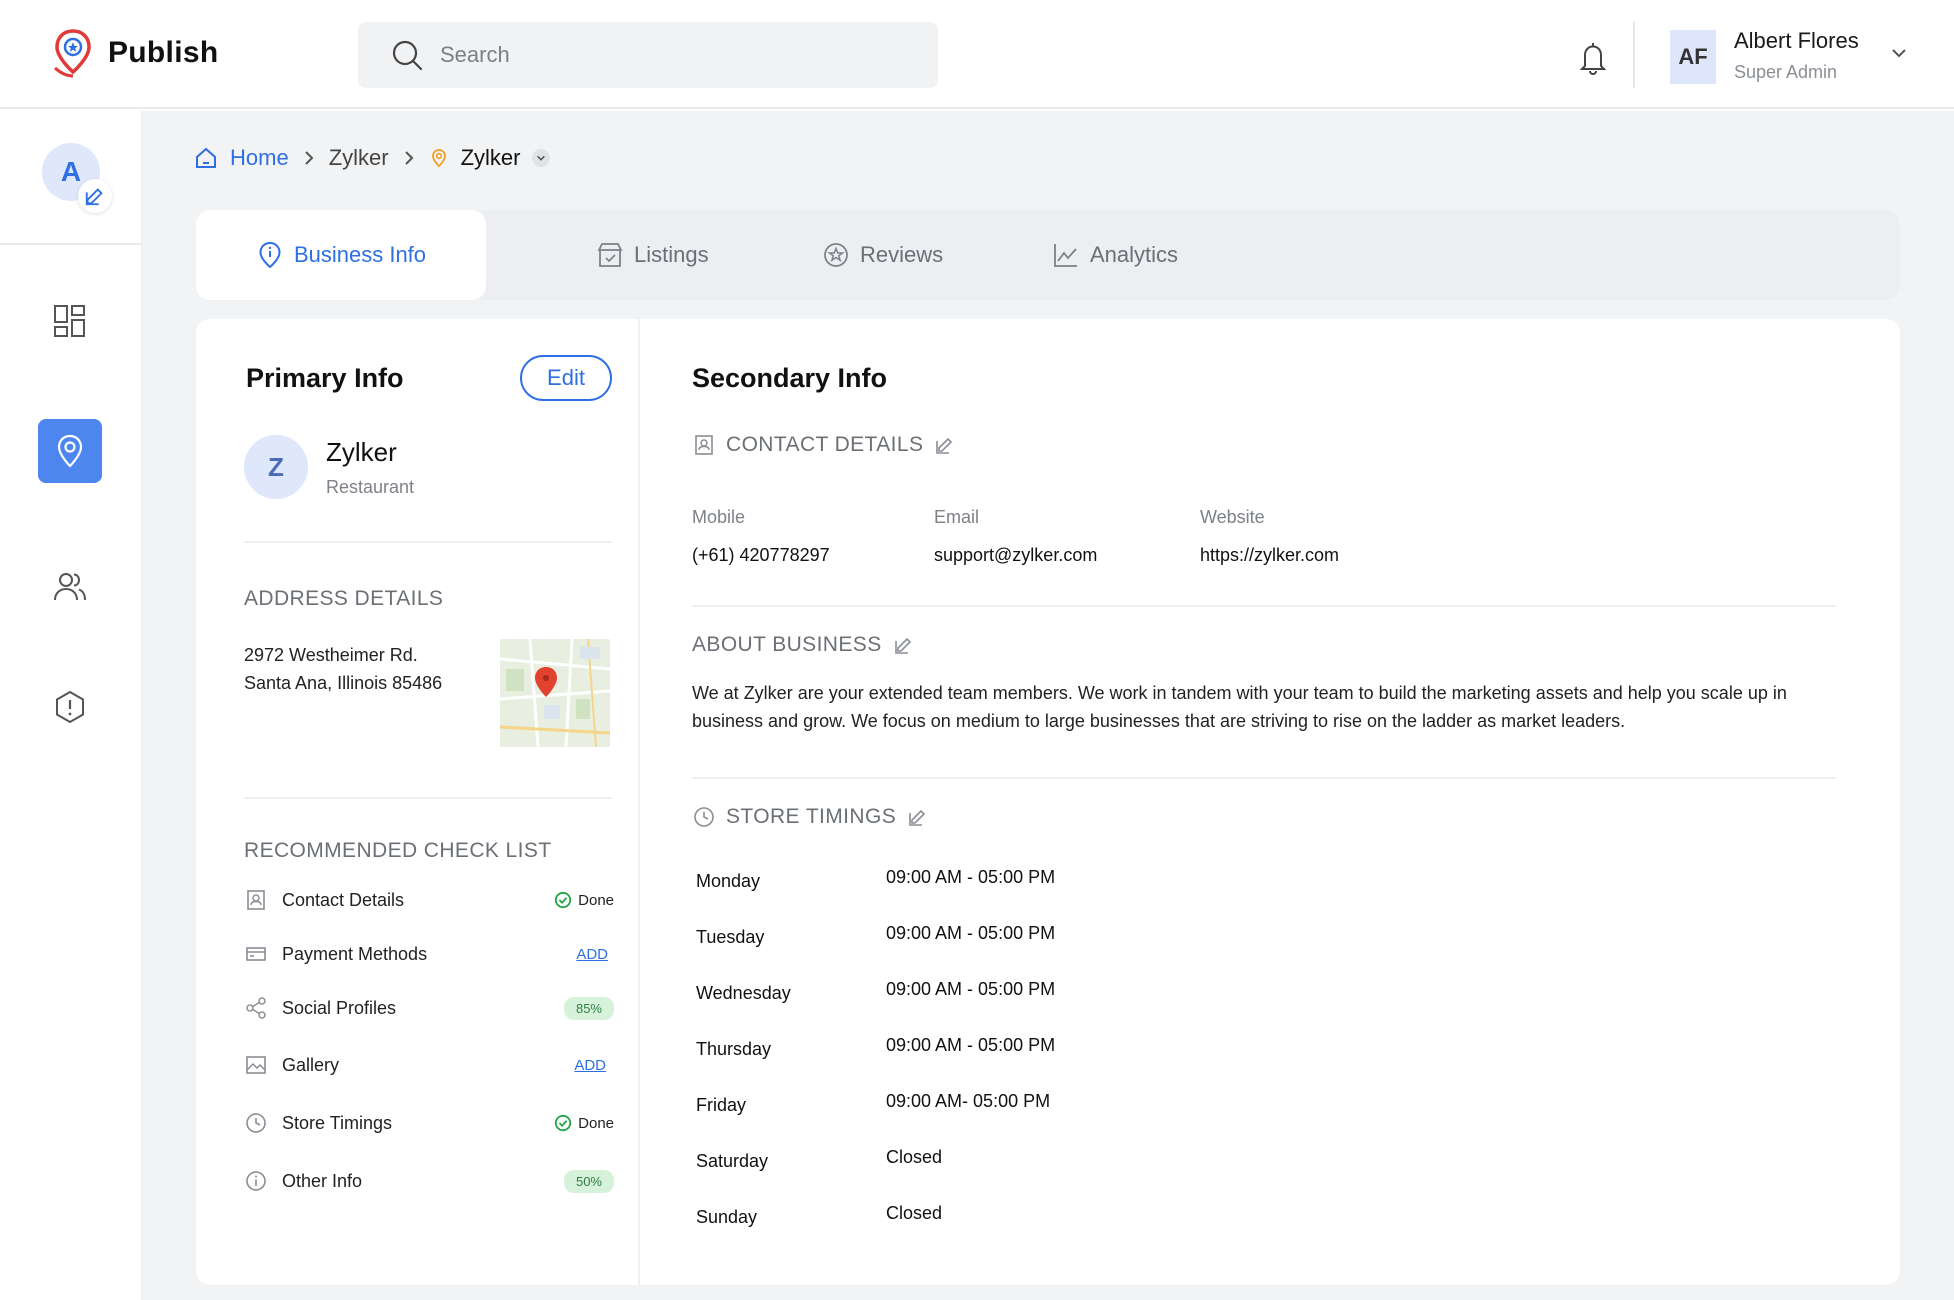 The image size is (1954, 1300). What do you see at coordinates (728, 881) in the screenshot?
I see `timing-day: Monday` at bounding box center [728, 881].